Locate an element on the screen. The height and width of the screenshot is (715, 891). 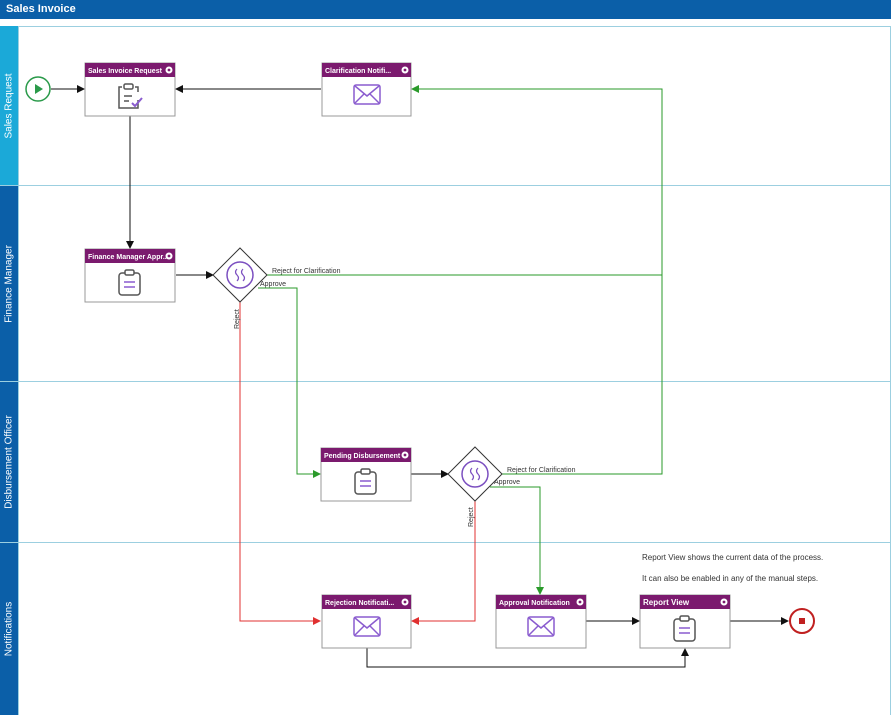
gateway-disbursement-officer is located at coordinates (475, 474).